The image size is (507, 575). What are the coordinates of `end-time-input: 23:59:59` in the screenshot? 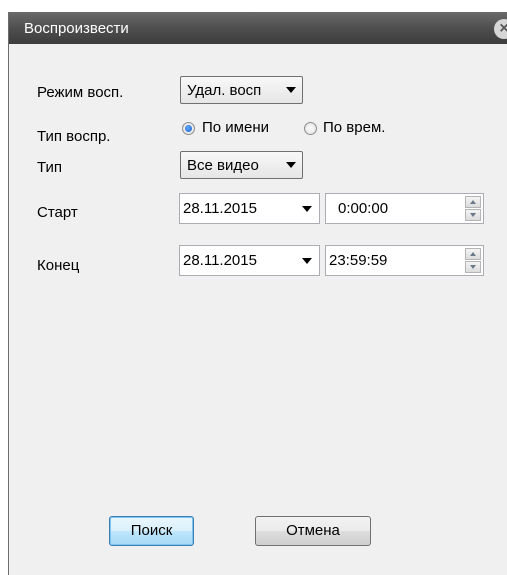 It's located at (404, 260).